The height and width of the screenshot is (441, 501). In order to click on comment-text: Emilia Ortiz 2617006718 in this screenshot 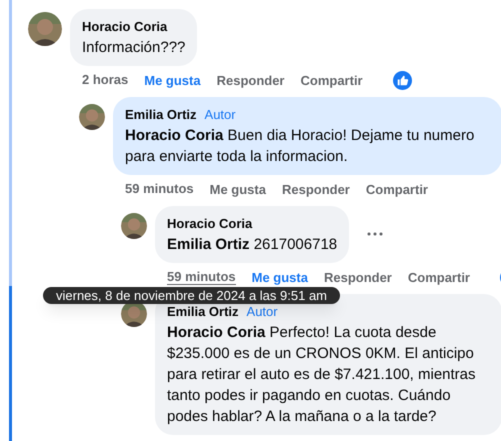, I will do `click(252, 244)`.